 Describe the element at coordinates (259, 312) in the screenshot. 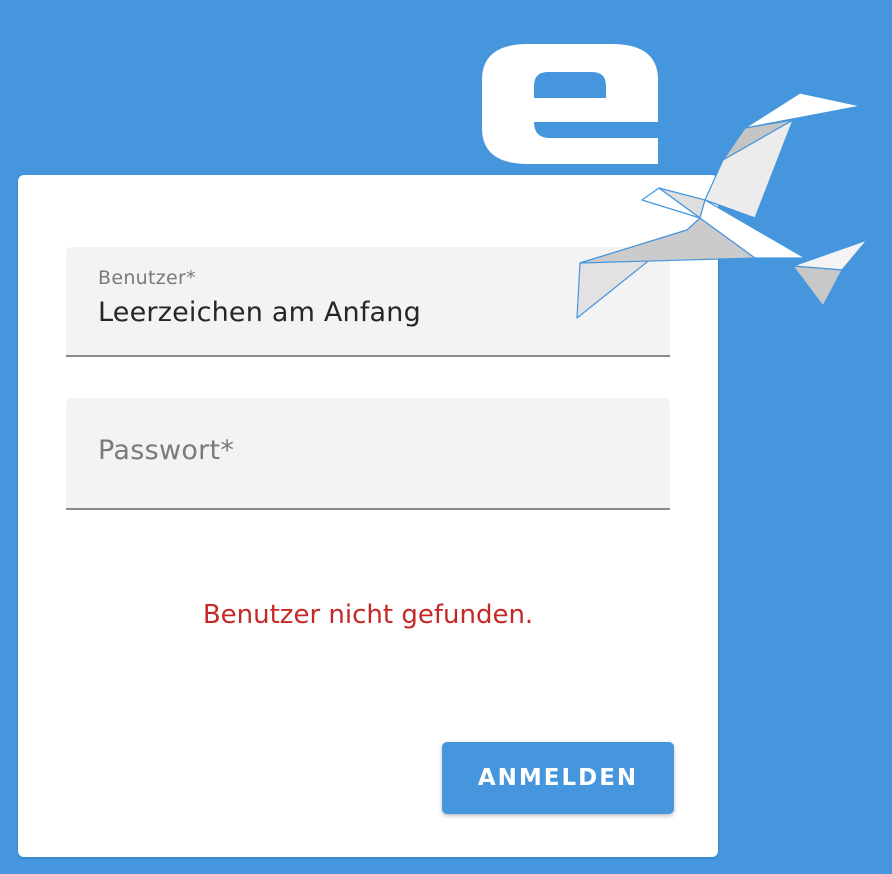

I see `username-value: Leerzeichen am Anfang` at that location.